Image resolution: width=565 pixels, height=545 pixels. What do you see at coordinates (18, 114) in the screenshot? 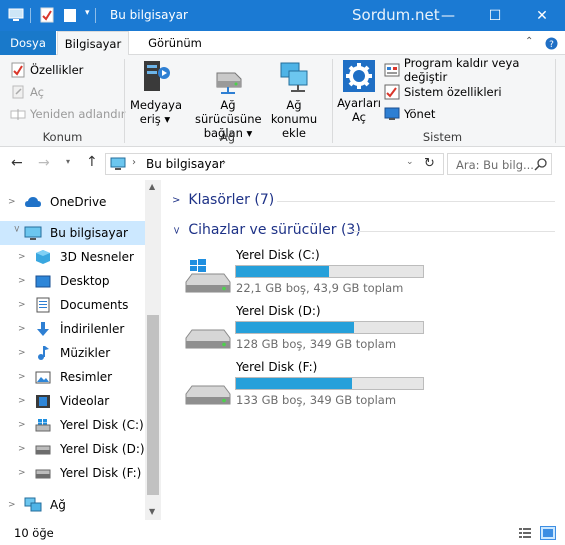
I see `rename-icon` at bounding box center [18, 114].